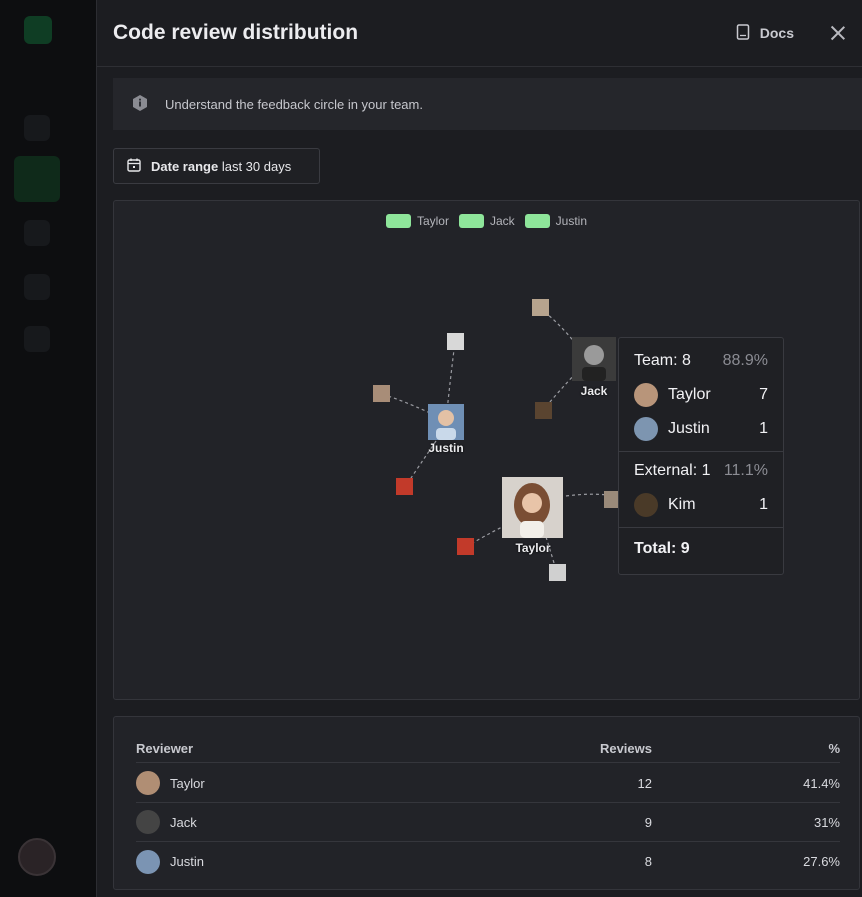  I want to click on node-label-taylor: Taylor, so click(533, 548).